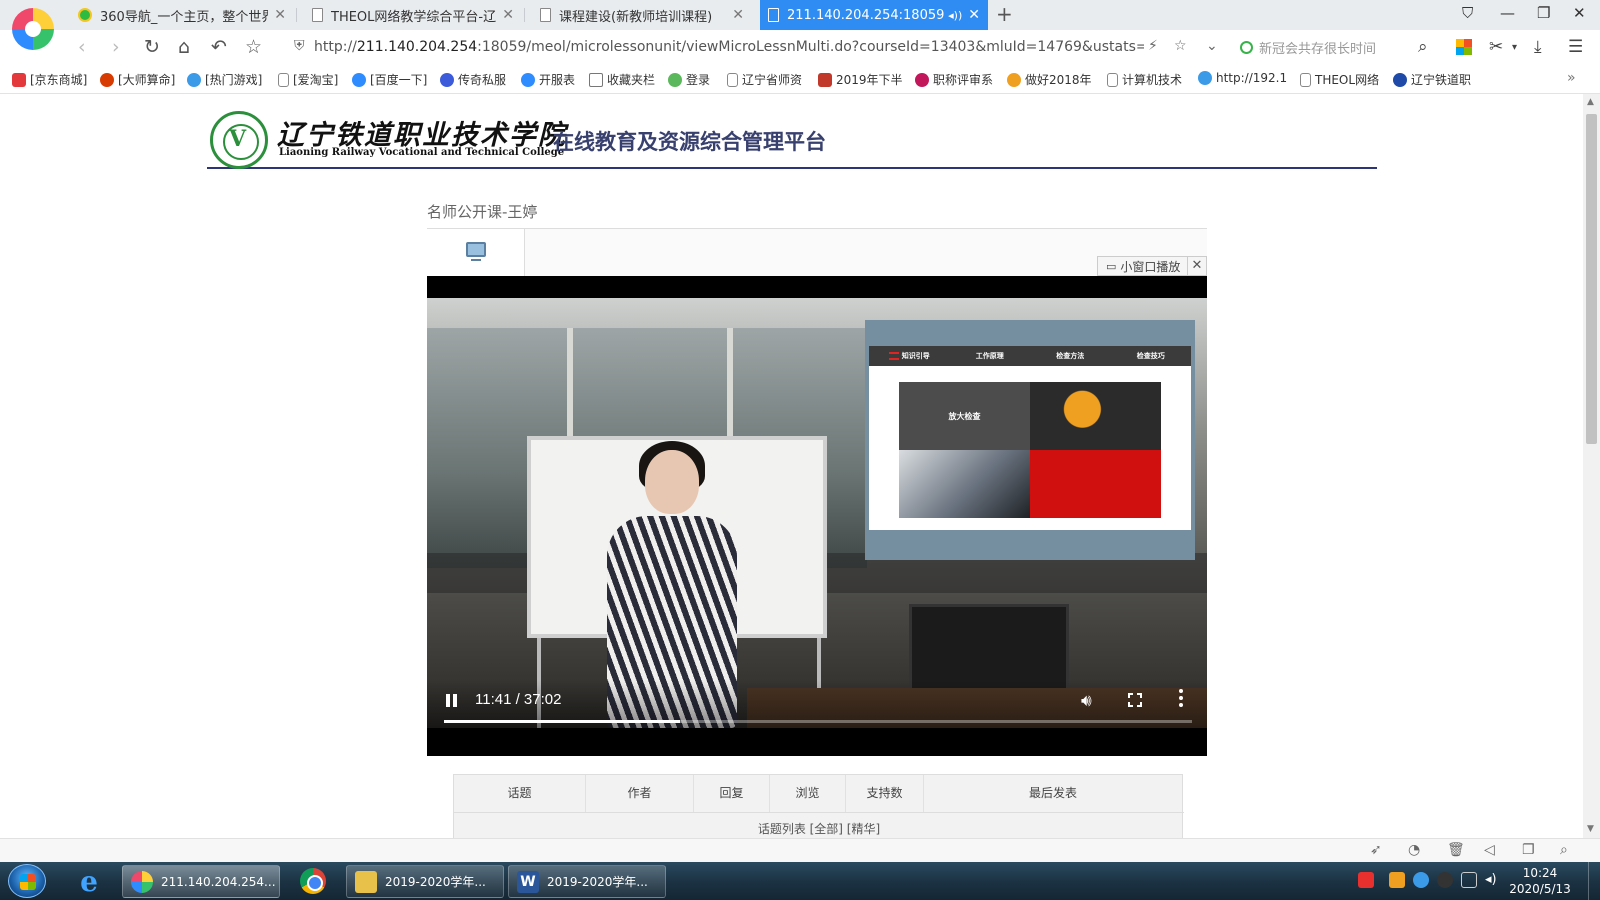 The width and height of the screenshot is (1600, 900). Describe the element at coordinates (1242, 78) in the screenshot. I see `bookmark-item: http://192.1` at that location.